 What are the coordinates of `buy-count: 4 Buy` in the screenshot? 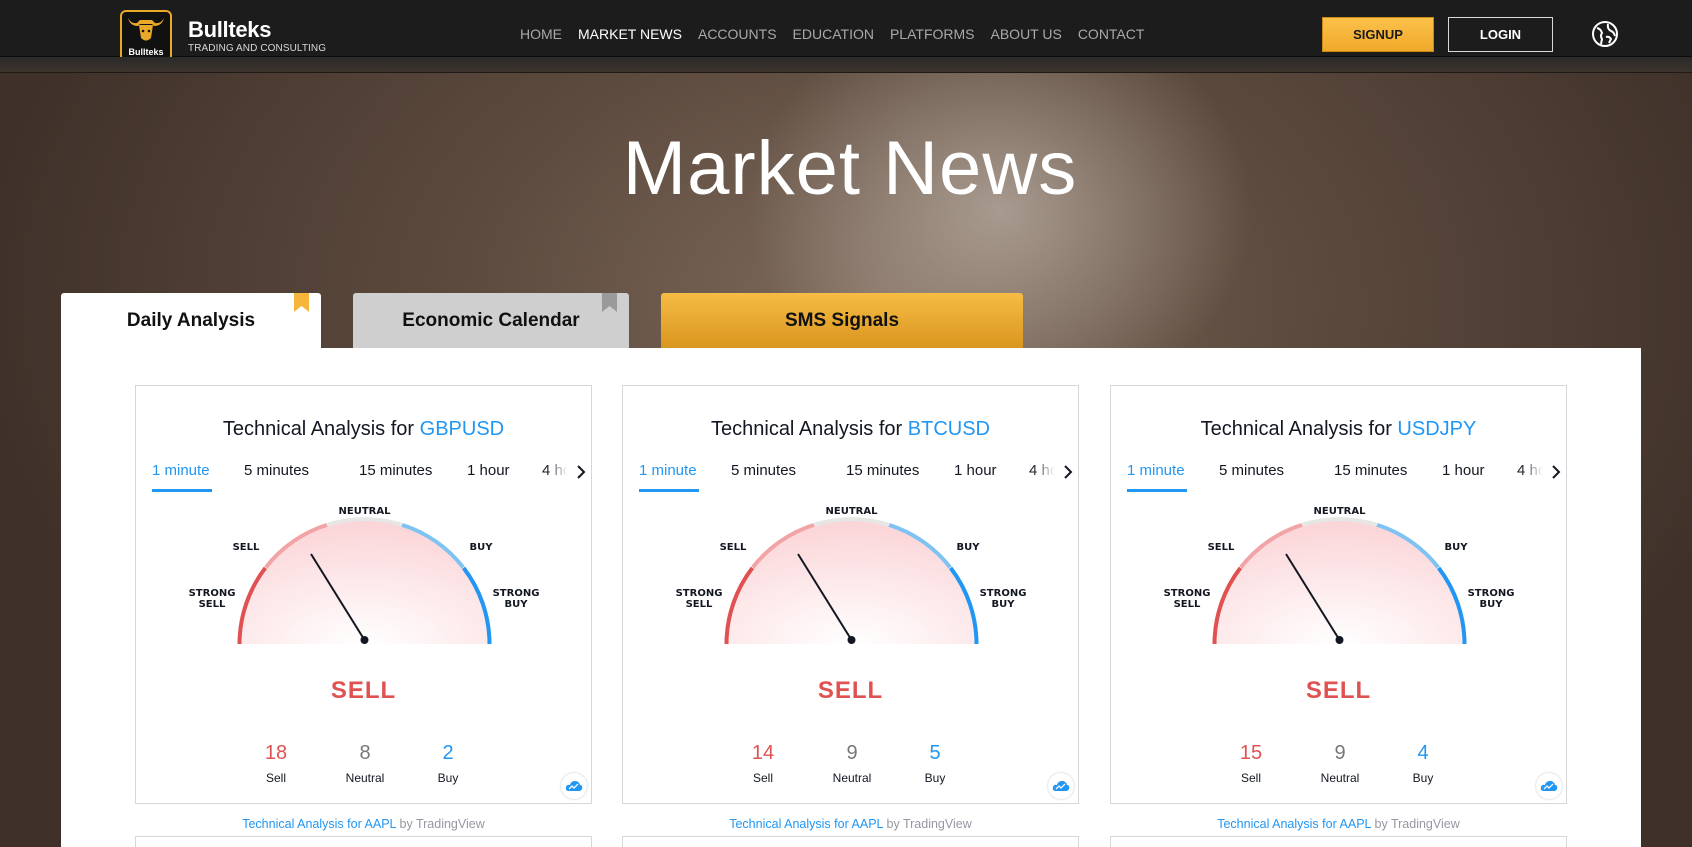 It's located at (1423, 763).